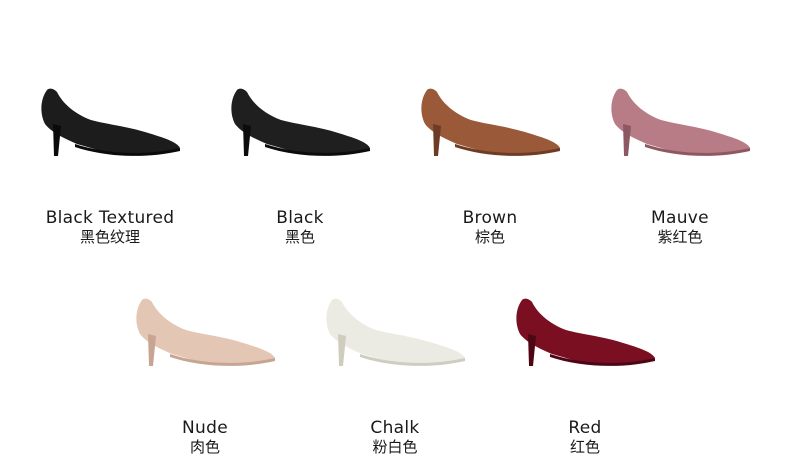  Describe the element at coordinates (299, 237) in the screenshot. I see `color-name-cn: 黑色` at that location.